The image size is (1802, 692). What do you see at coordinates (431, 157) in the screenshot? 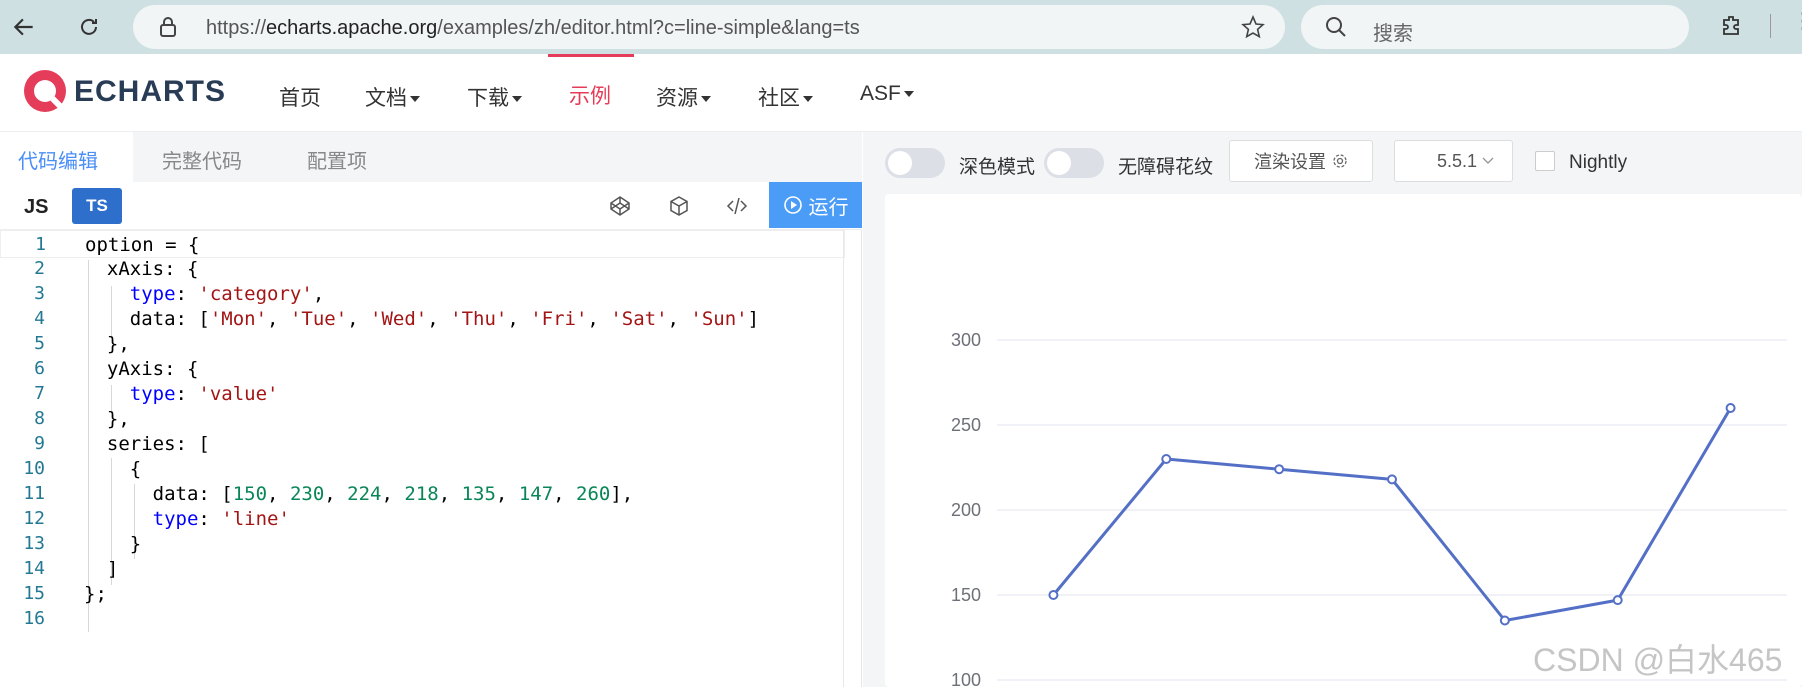
I see `editor-tabs: 代码编辑 完整代码 配置项` at bounding box center [431, 157].